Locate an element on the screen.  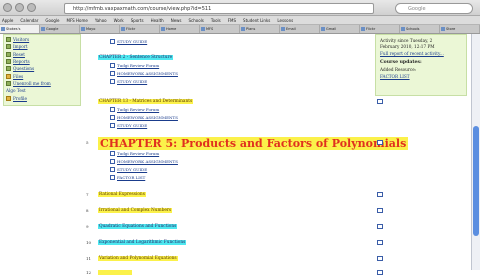
bookmark-item: Lessons is located at coordinates (285, 20).